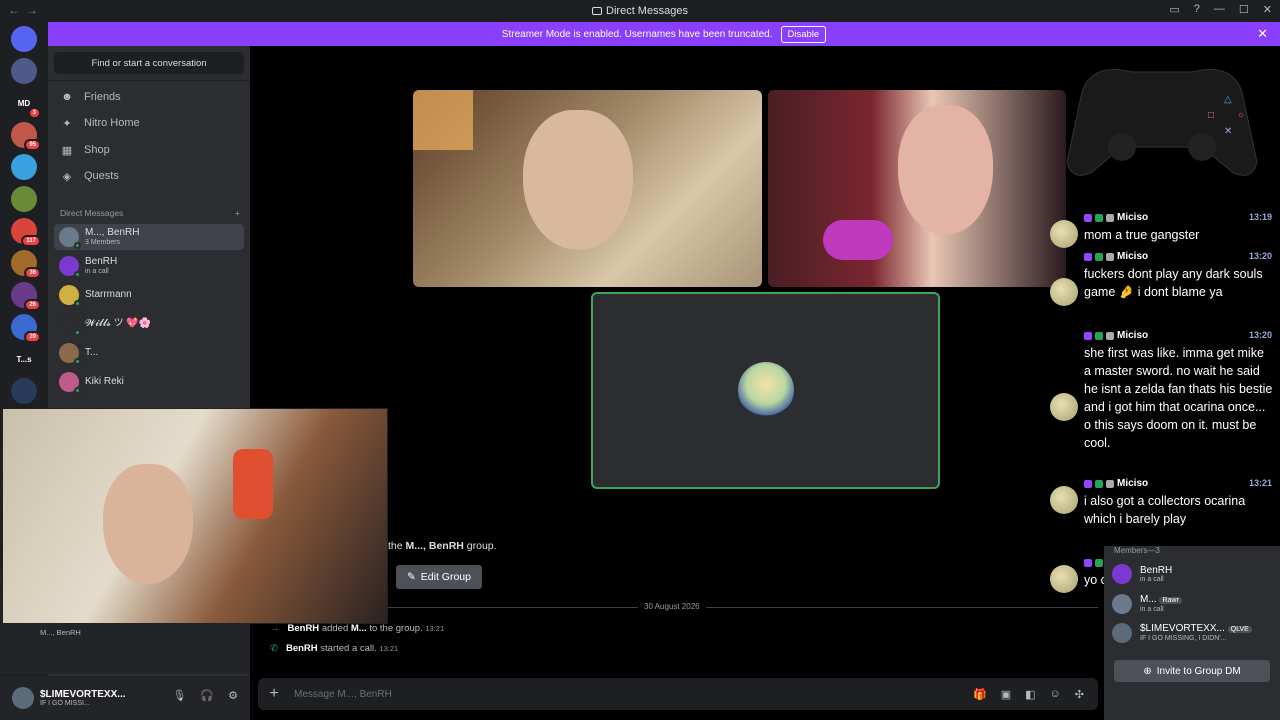 The width and height of the screenshot is (1280, 720). What do you see at coordinates (980, 694) in the screenshot?
I see `gift-icon: 🎁` at bounding box center [980, 694].